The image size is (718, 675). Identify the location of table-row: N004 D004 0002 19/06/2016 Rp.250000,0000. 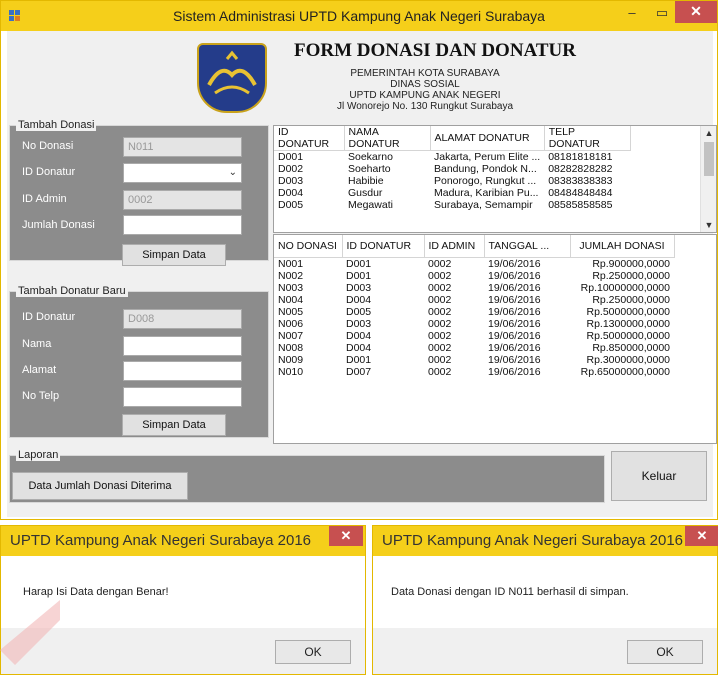
(474, 300).